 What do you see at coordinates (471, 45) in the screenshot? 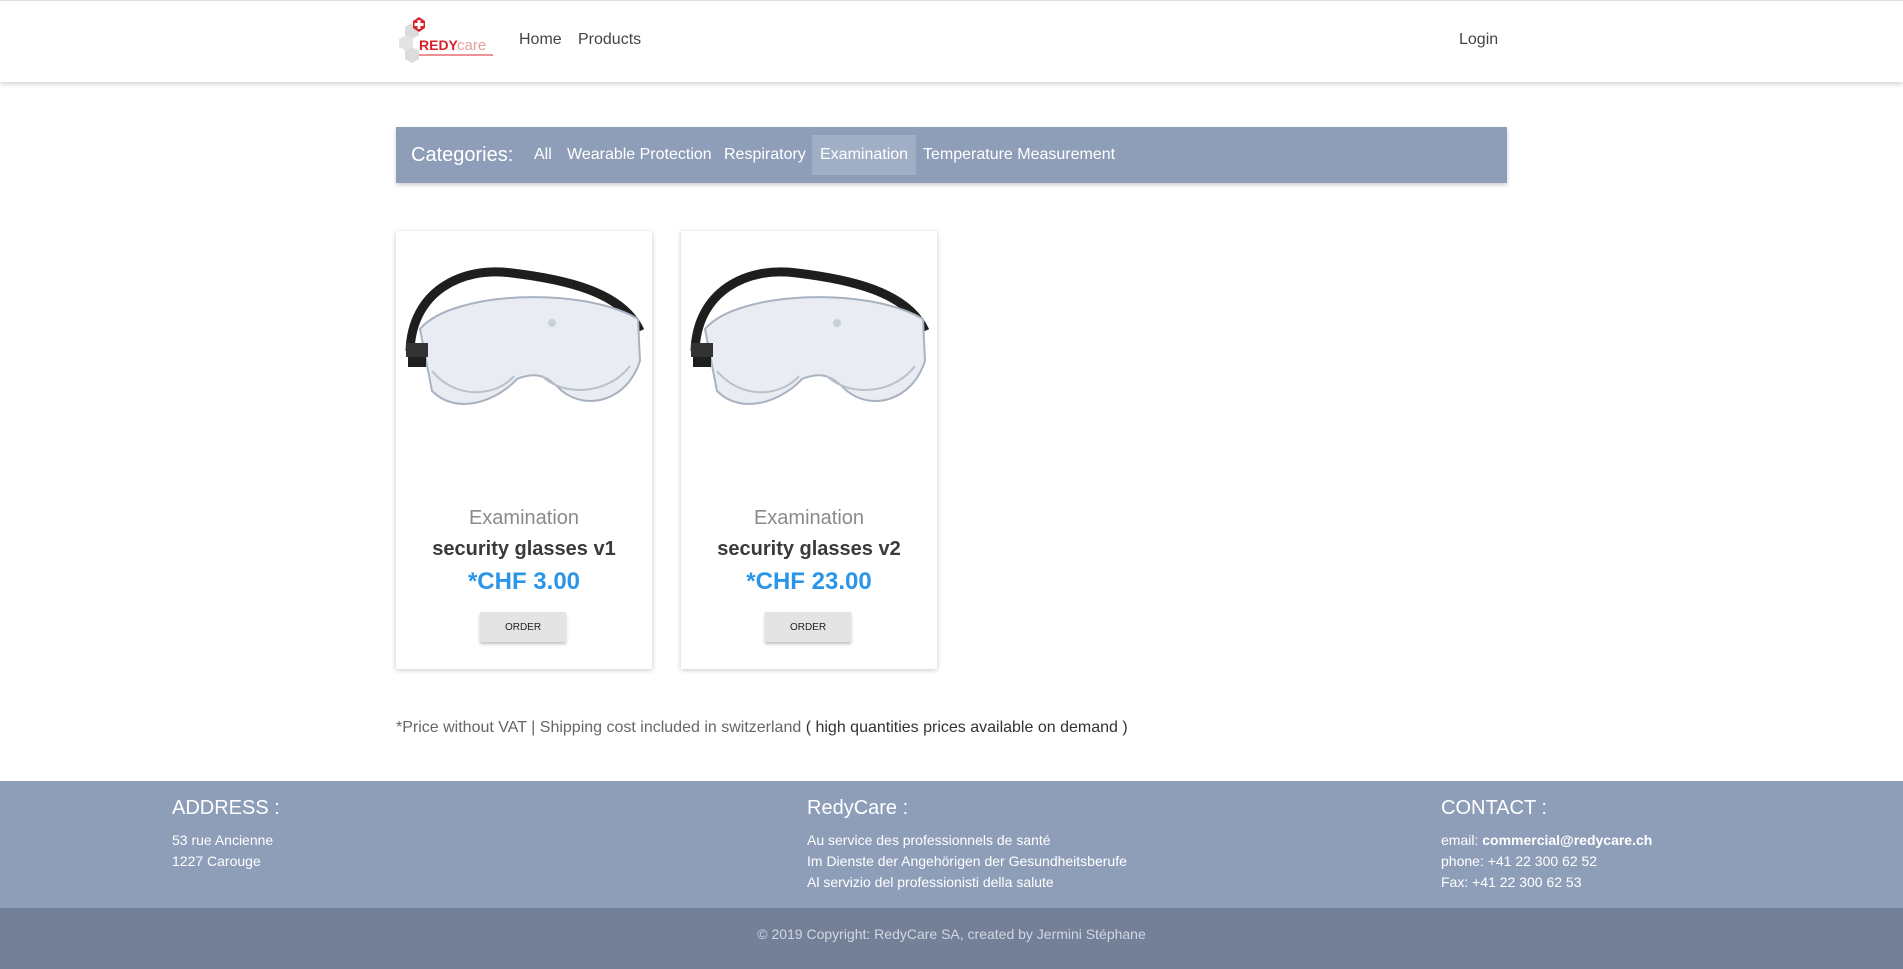
I see `svg-text: care` at bounding box center [471, 45].